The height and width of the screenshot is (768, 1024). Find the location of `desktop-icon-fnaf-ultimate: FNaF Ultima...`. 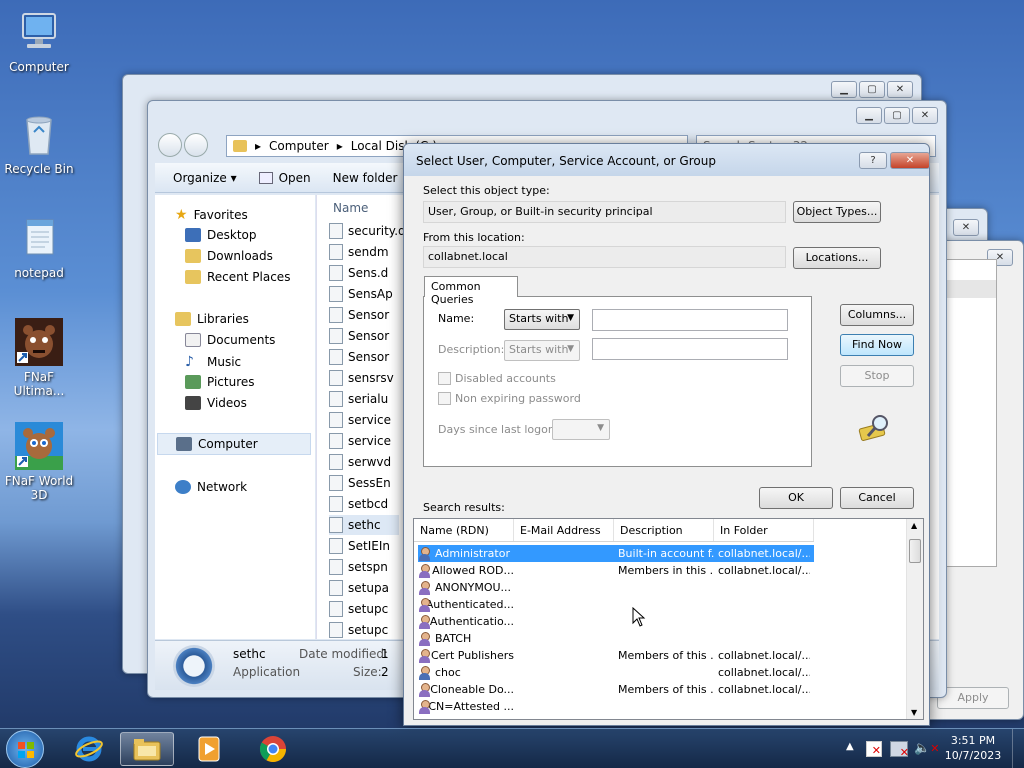

desktop-icon-fnaf-ultimate: FNaF Ultima... is located at coordinates (39, 358).